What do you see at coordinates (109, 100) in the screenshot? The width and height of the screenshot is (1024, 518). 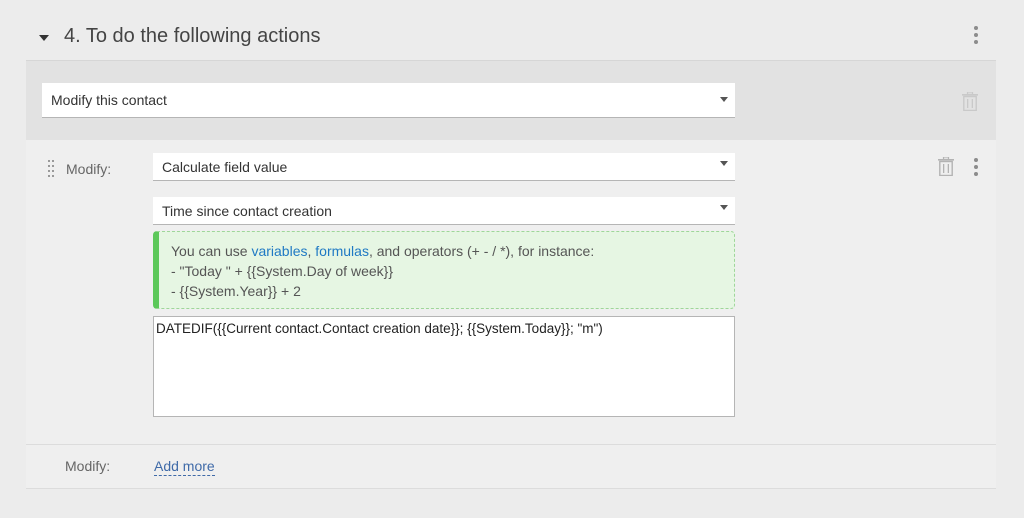 I see `action-select-value: Modify this contact` at bounding box center [109, 100].